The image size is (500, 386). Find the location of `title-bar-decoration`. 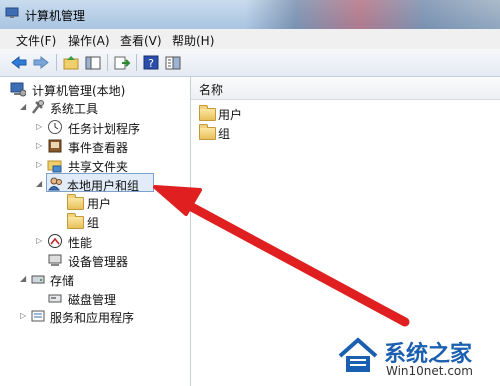

title-bar-decoration is located at coordinates (372, 14).